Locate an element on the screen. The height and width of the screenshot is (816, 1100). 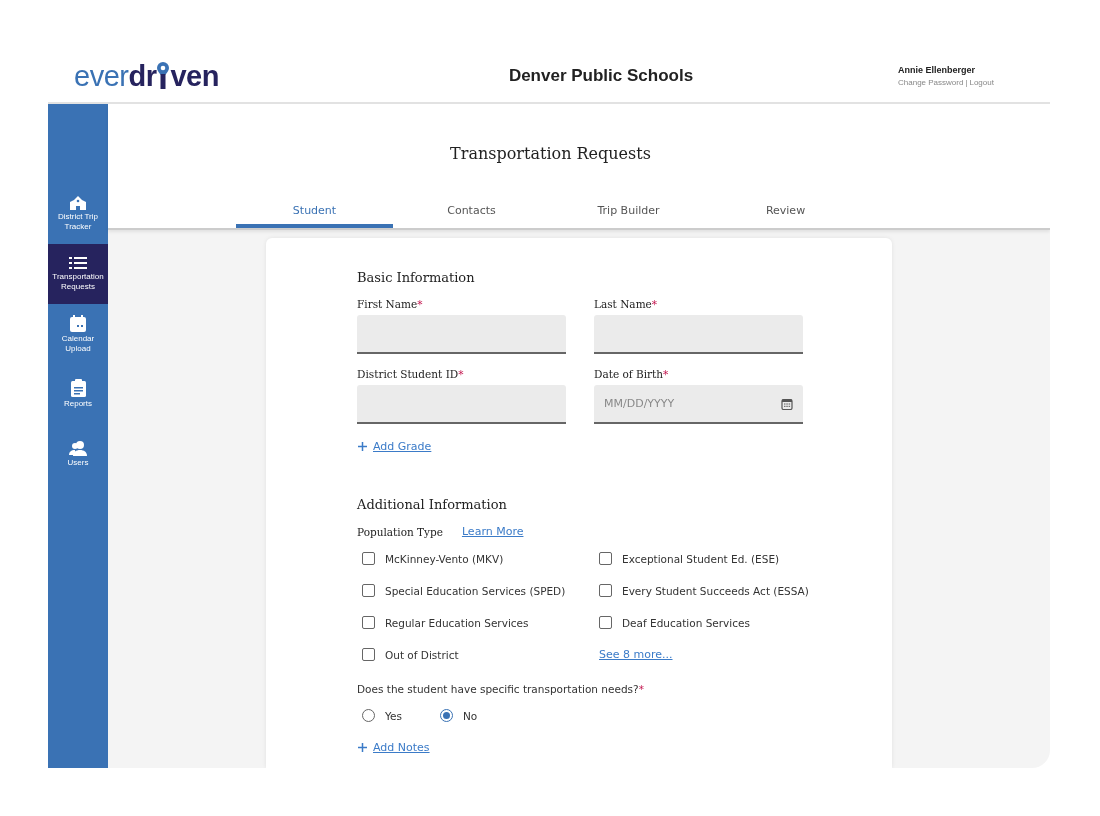
step-tab: Contacts is located at coordinates (471, 216).